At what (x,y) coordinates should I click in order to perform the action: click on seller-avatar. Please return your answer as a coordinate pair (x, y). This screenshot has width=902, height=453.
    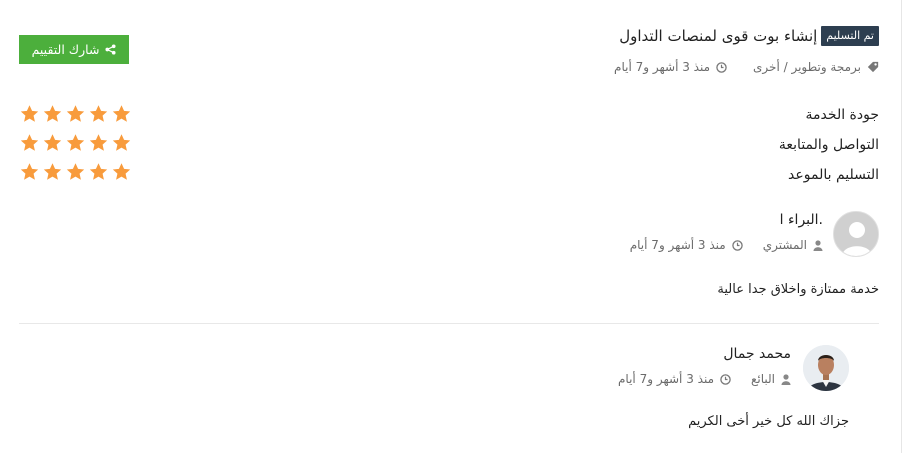
    Looking at the image, I should click on (826, 368).